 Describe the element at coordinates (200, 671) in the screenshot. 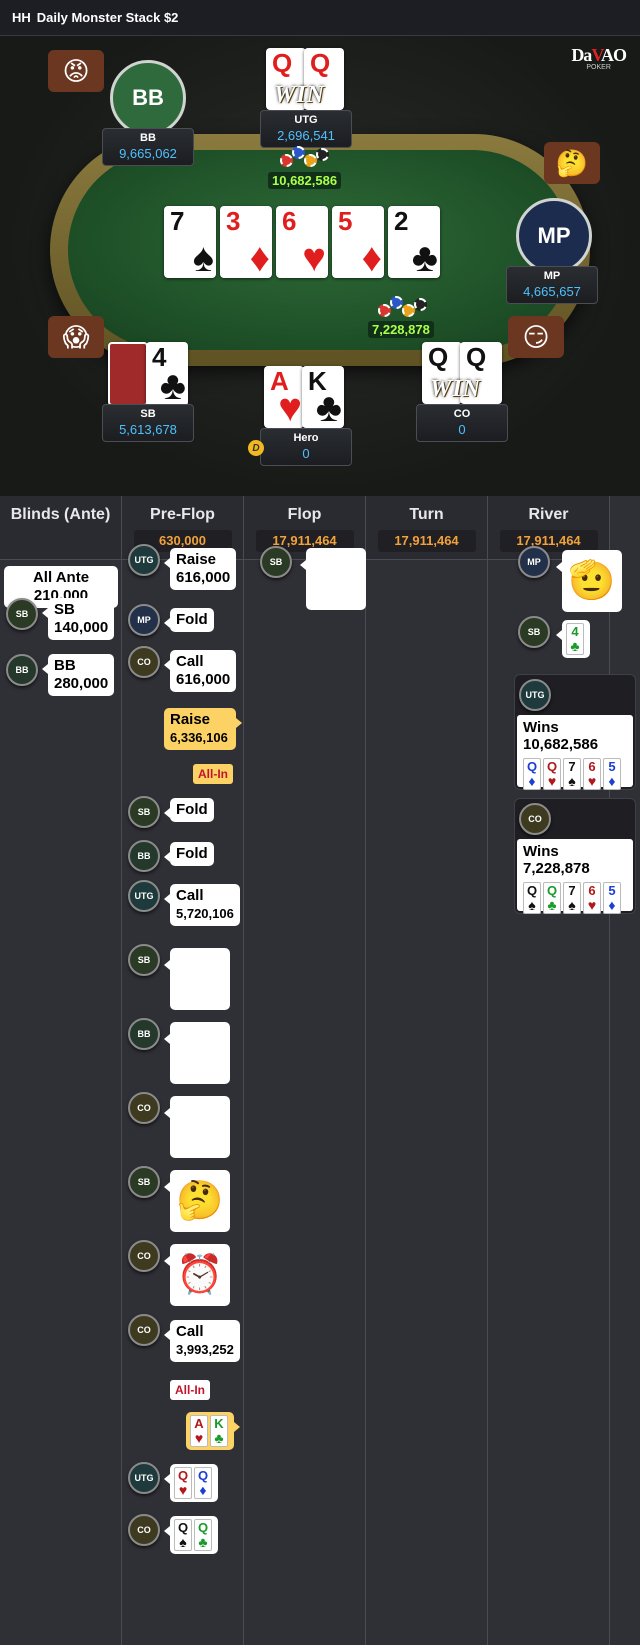

I see `co-call-bubble: Call 616,000` at that location.